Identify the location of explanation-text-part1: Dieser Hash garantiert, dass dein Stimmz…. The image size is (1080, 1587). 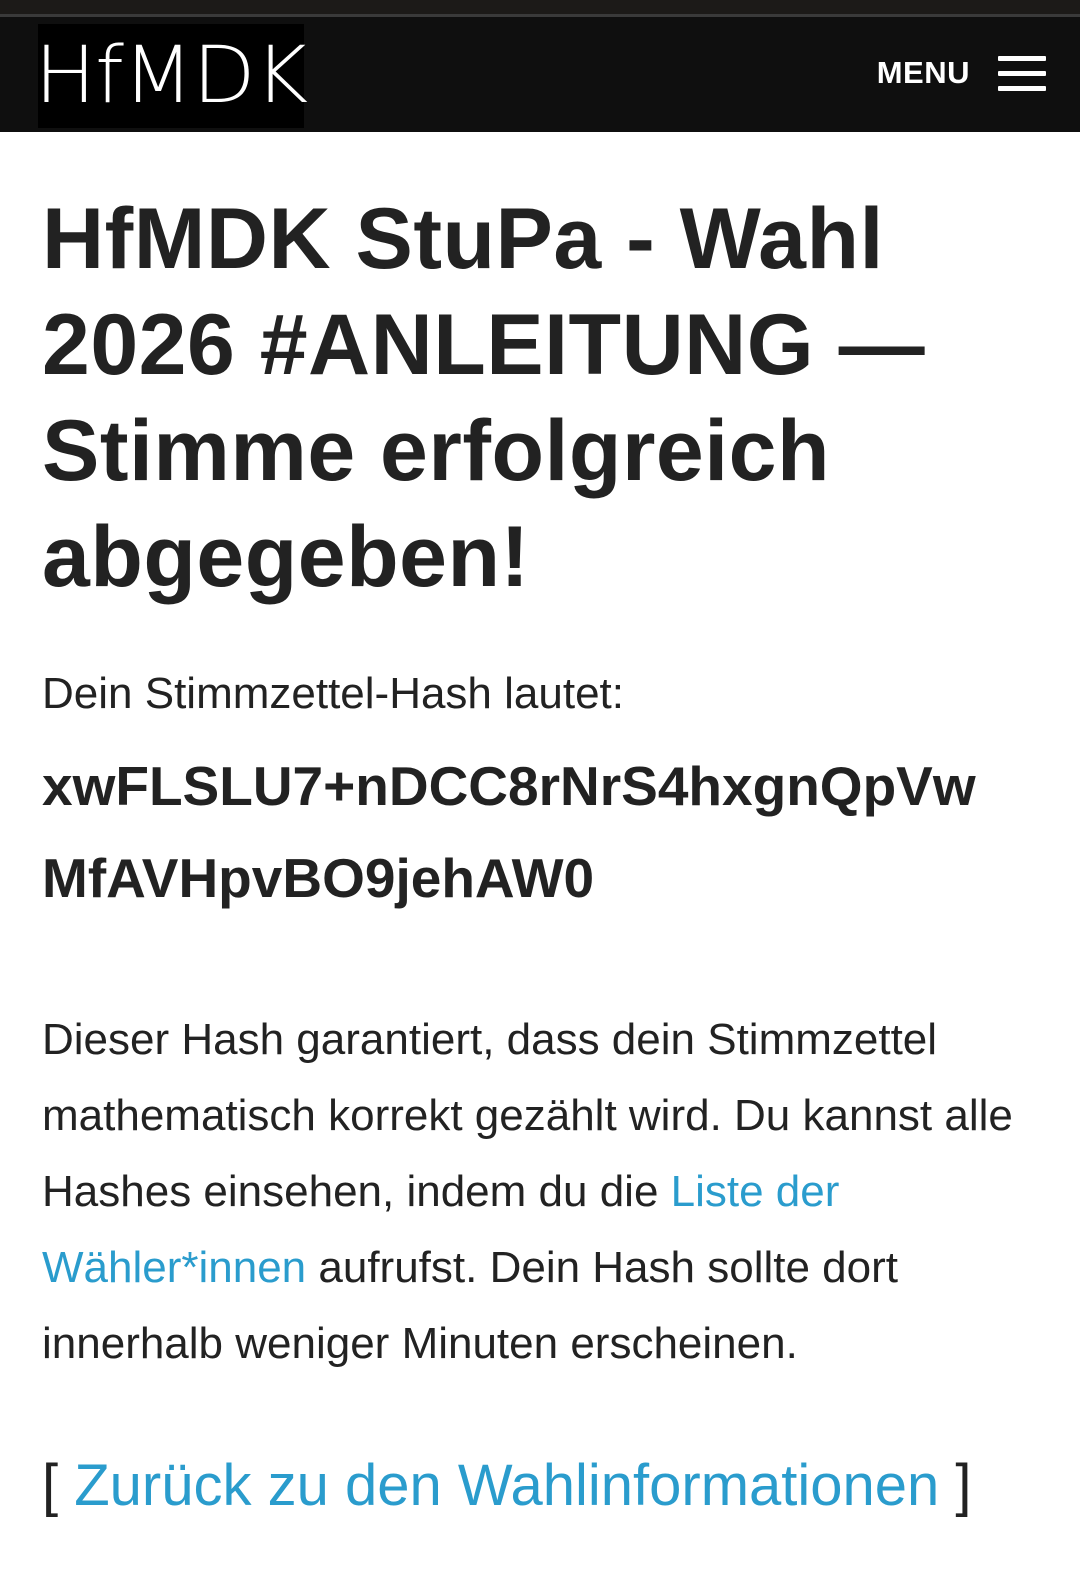
(527, 1115).